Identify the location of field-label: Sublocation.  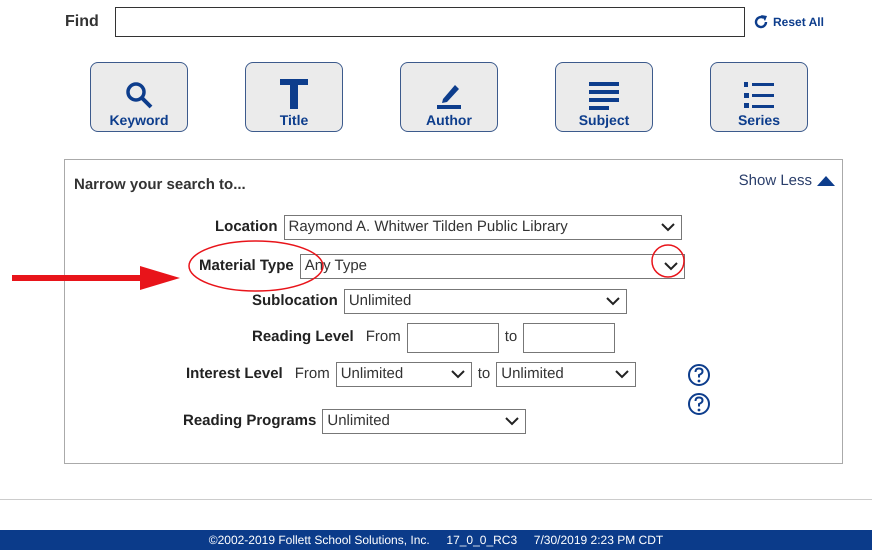
(295, 300).